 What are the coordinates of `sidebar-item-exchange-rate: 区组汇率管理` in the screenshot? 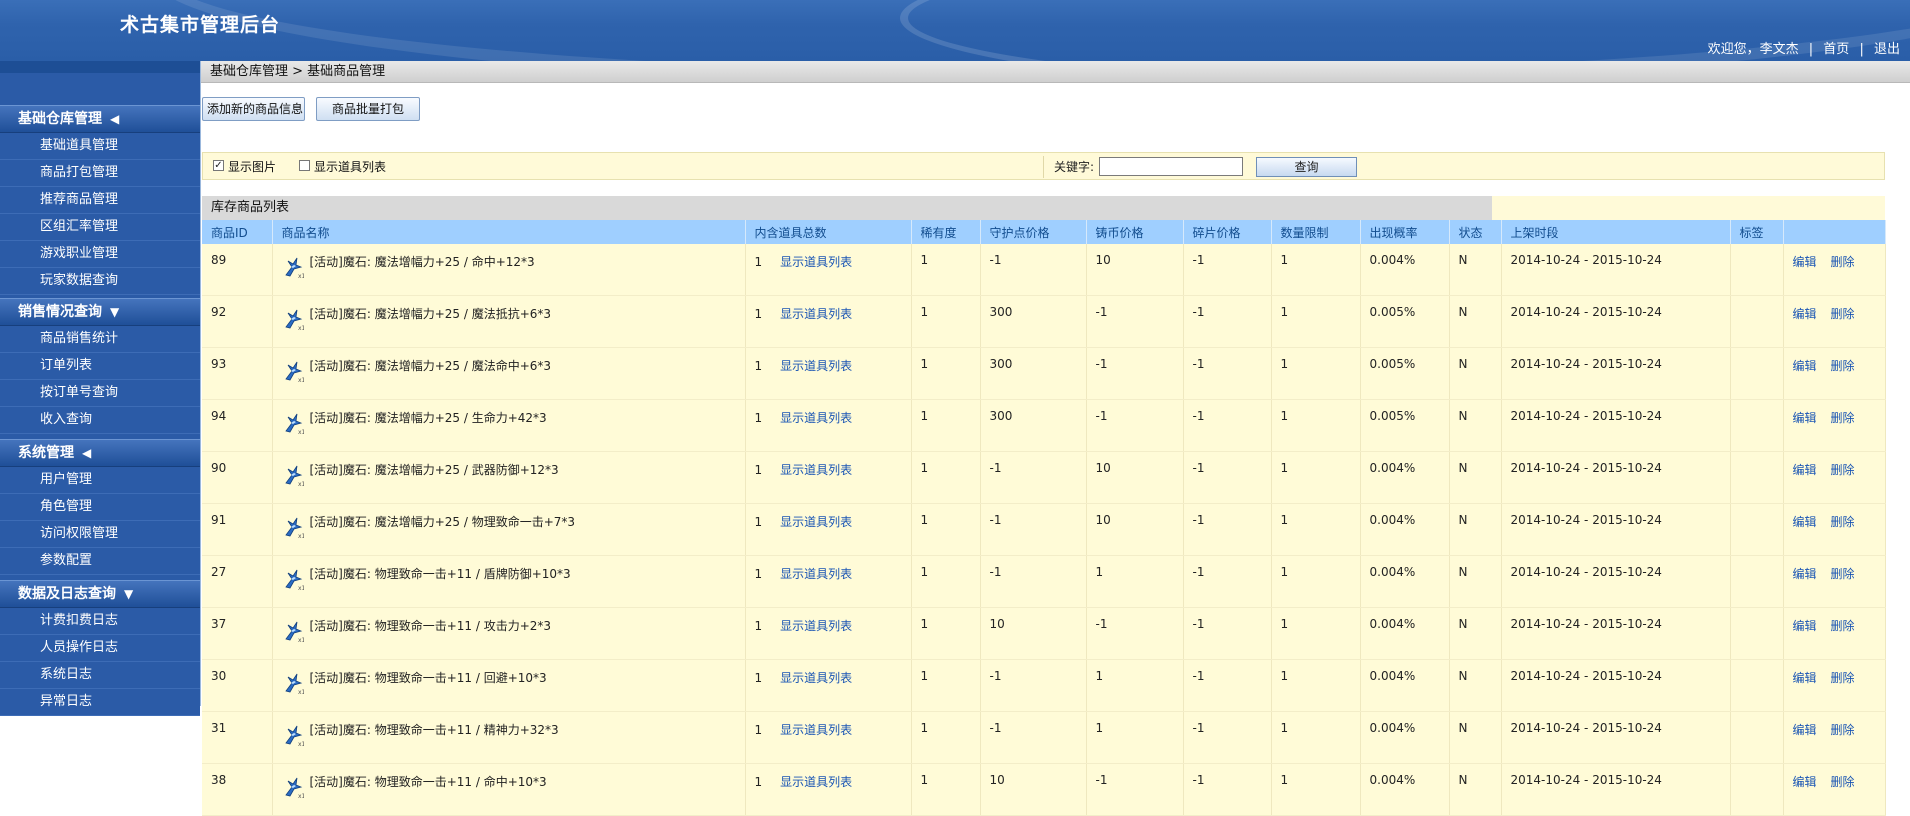 It's located at (100, 227).